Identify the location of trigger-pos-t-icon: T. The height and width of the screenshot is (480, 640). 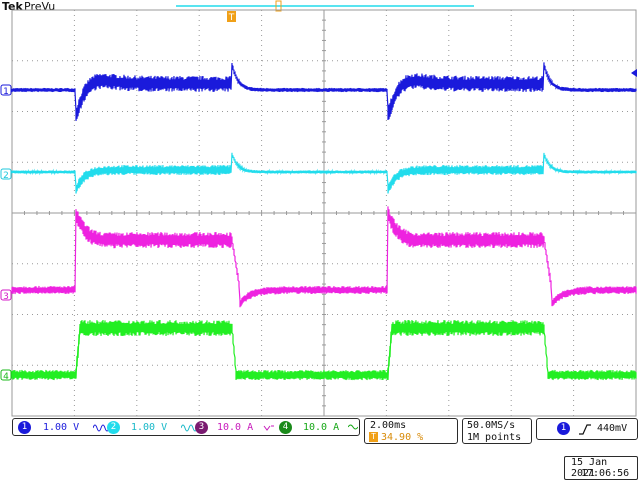
(373, 437).